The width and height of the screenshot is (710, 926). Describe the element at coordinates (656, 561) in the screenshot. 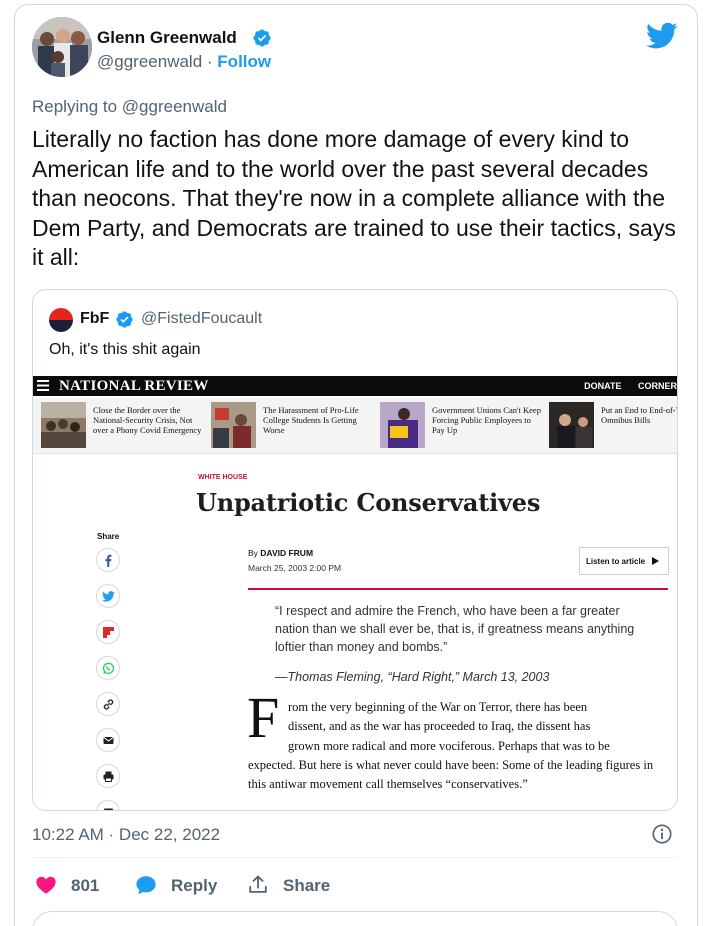

I see `play-icon` at that location.